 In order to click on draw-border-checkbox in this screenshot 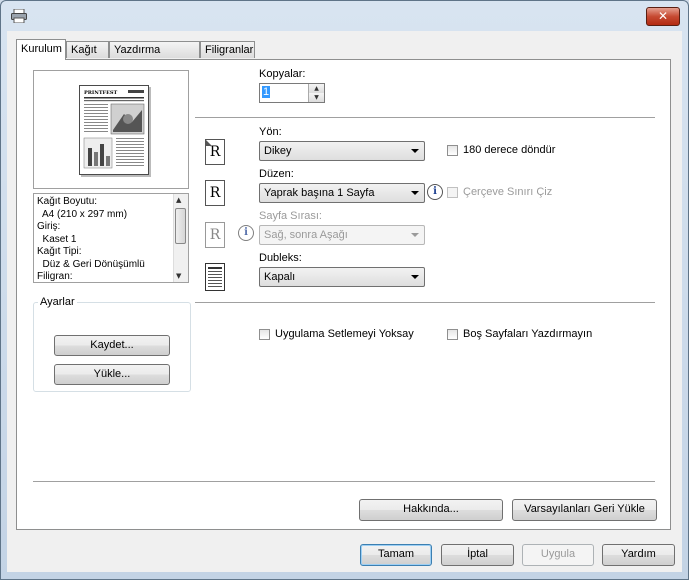, I will do `click(452, 192)`.